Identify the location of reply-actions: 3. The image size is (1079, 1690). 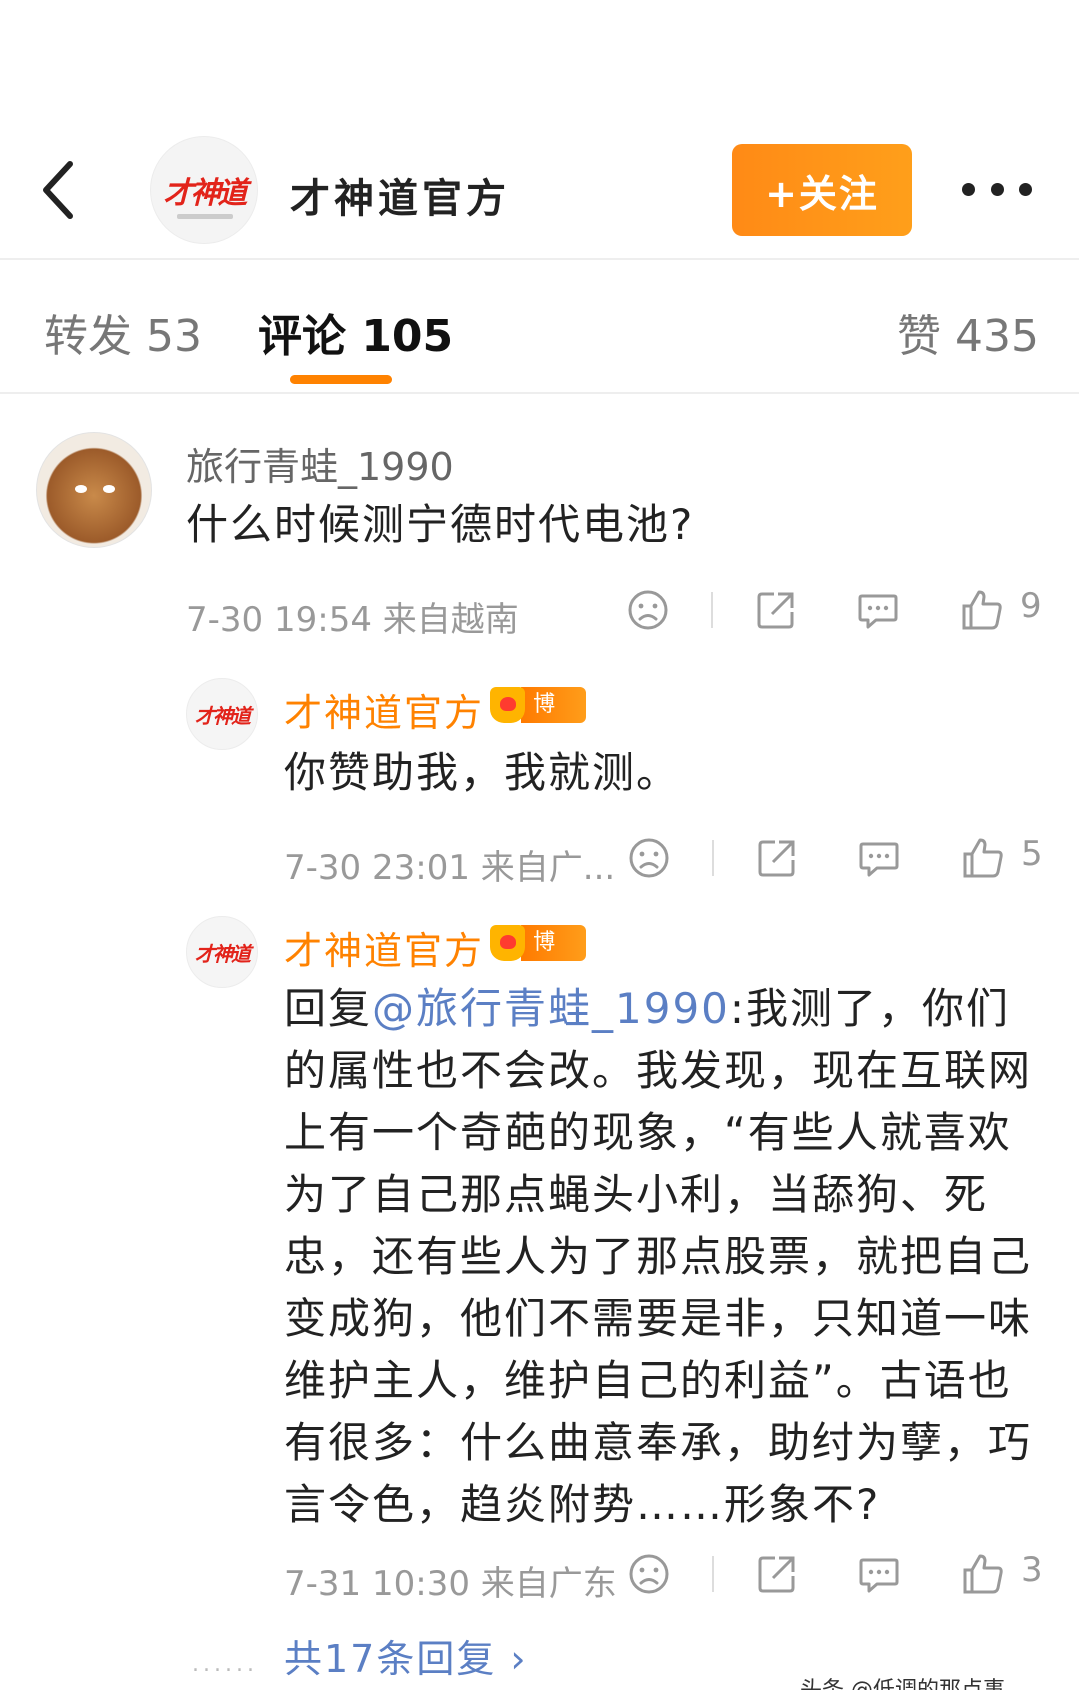
(837, 1576).